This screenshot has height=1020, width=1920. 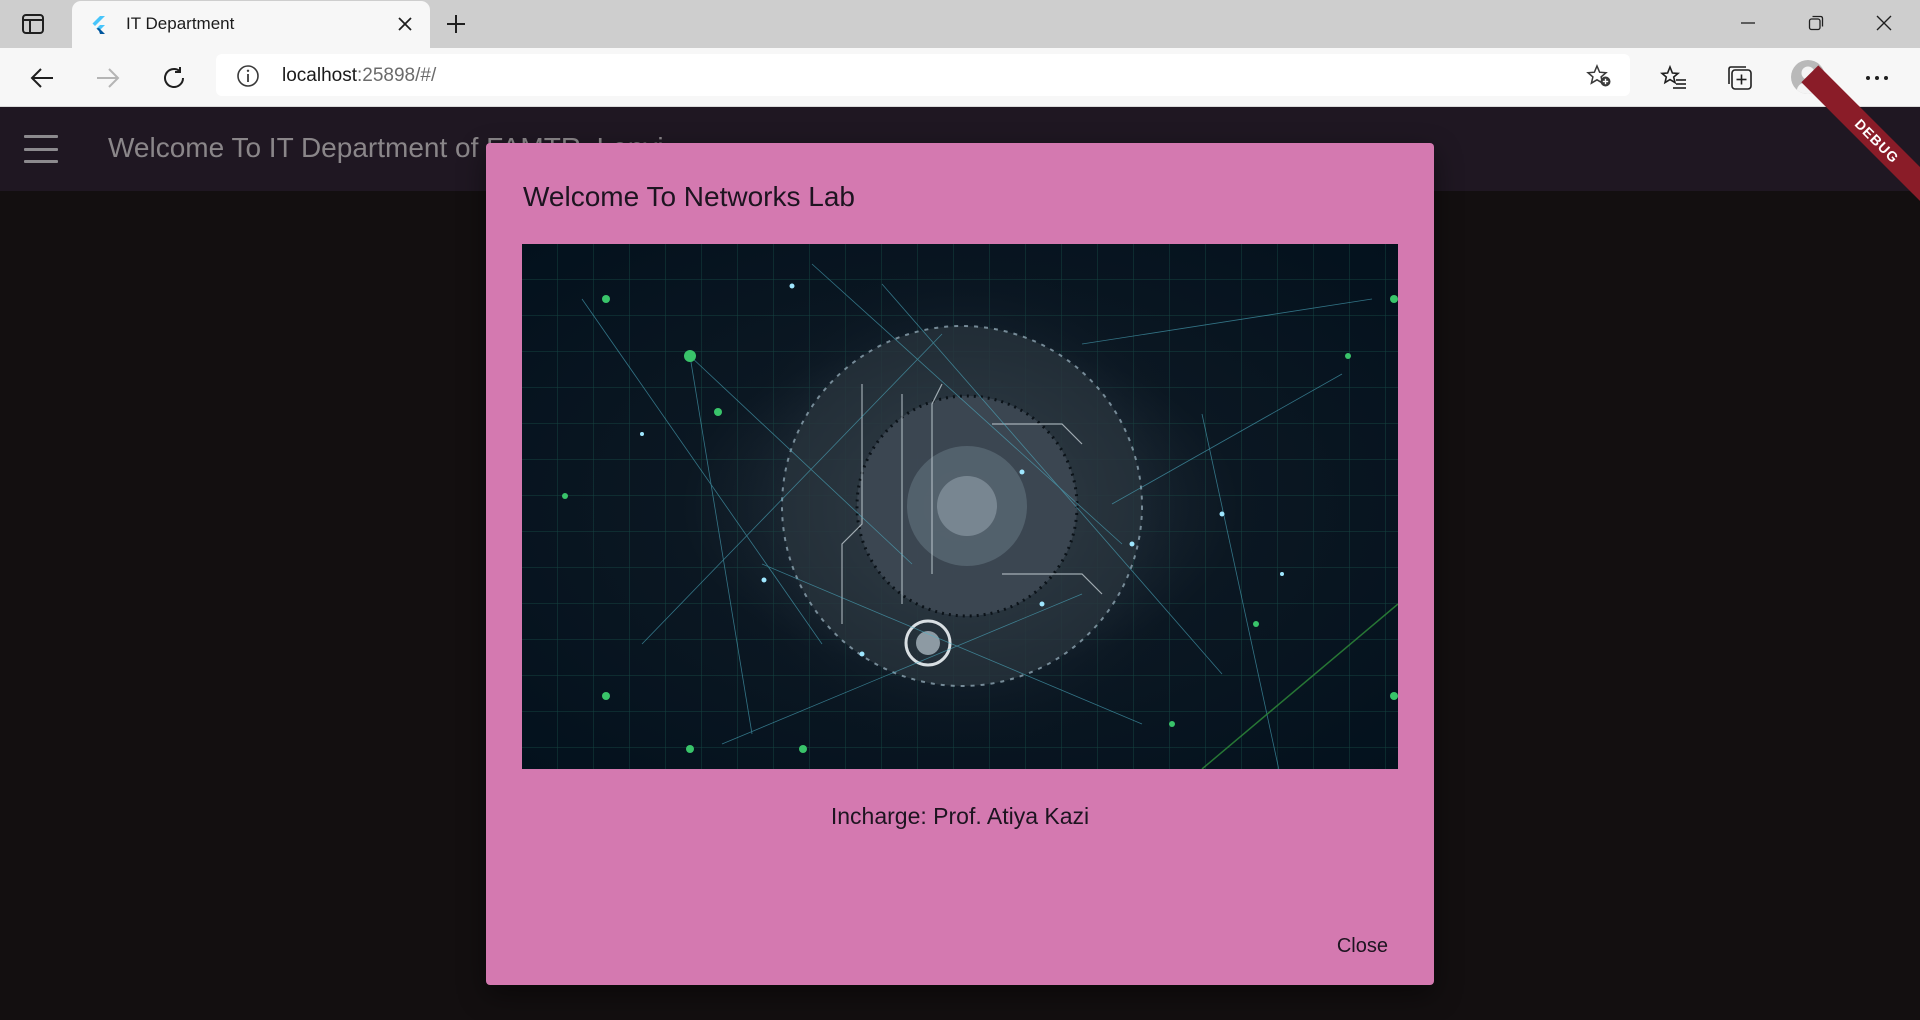 What do you see at coordinates (180, 23) in the screenshot?
I see `tab-title: IT Department` at bounding box center [180, 23].